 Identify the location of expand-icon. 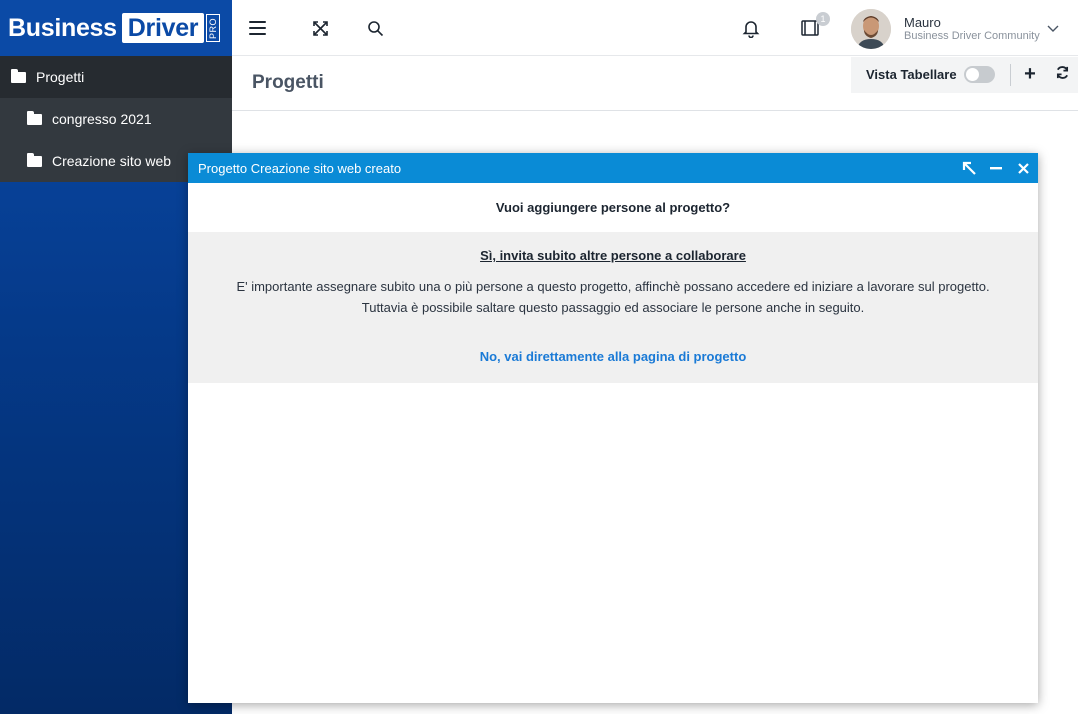
(969, 168).